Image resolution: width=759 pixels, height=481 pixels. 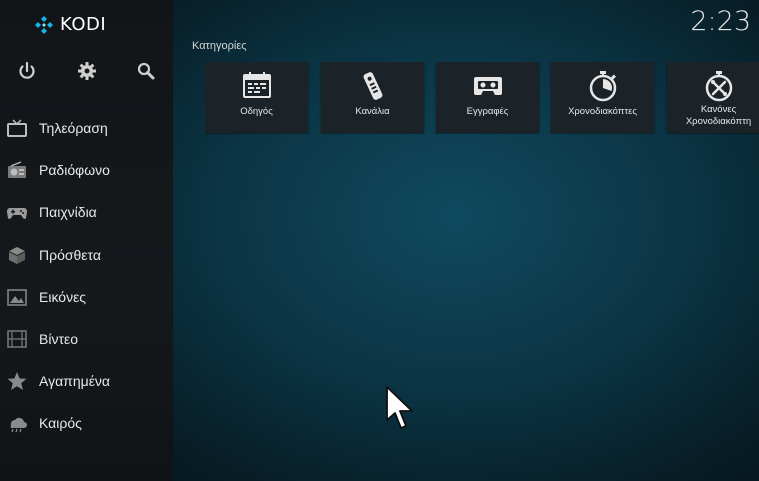 What do you see at coordinates (713, 86) in the screenshot?
I see `timer-rules-icon` at bounding box center [713, 86].